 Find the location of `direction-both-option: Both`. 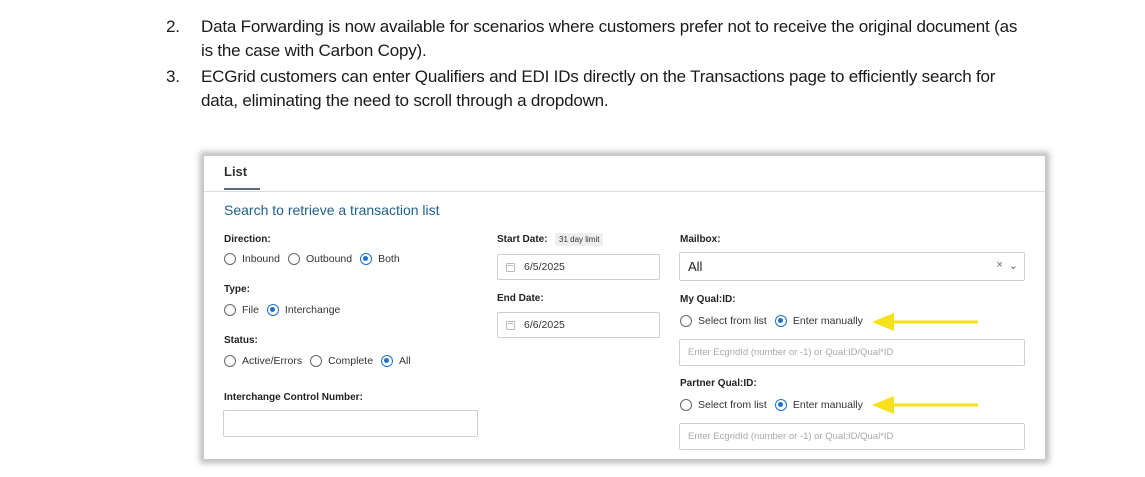

direction-both-option: Both is located at coordinates (380, 259).